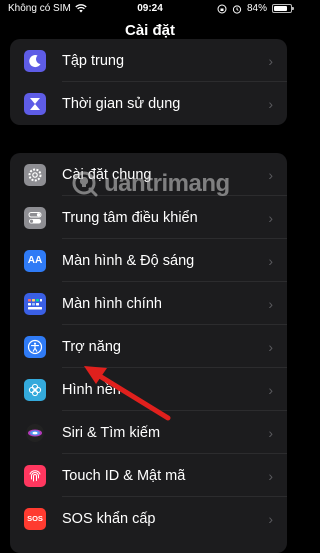 The height and width of the screenshot is (553, 320). What do you see at coordinates (130, 217) in the screenshot?
I see `settings-row-label: Trung tâm điều khiển` at bounding box center [130, 217].